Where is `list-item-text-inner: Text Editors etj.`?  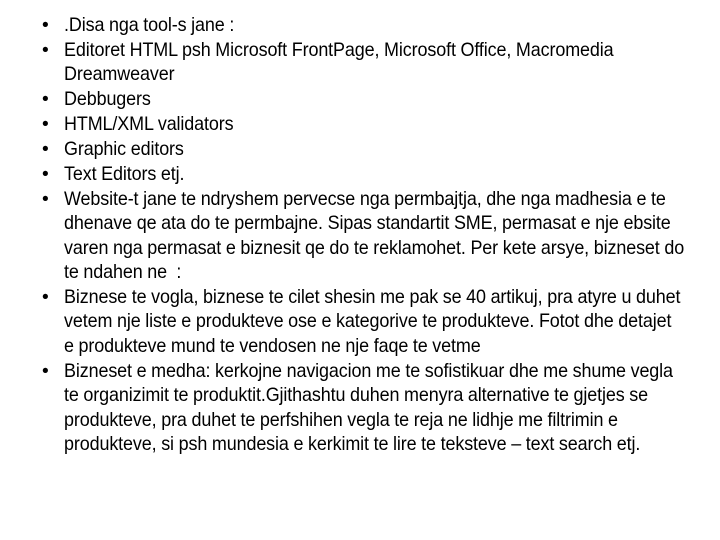
list-item-text-inner: Text Editors etj. is located at coordinates (124, 174).